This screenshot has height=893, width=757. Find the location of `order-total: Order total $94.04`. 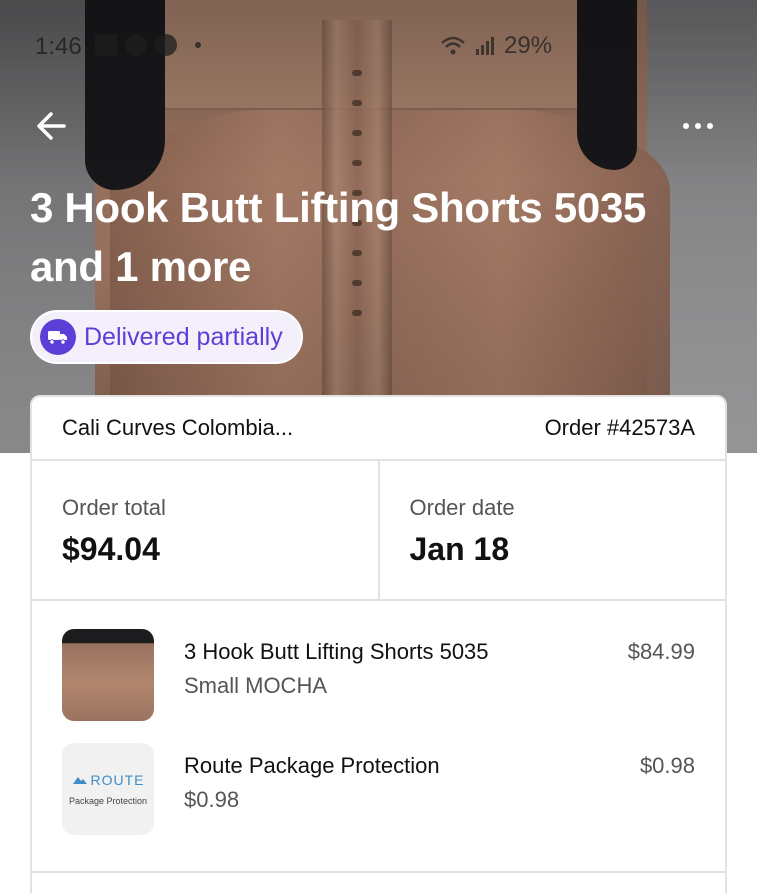

order-total: Order total $94.04 is located at coordinates (205, 530).